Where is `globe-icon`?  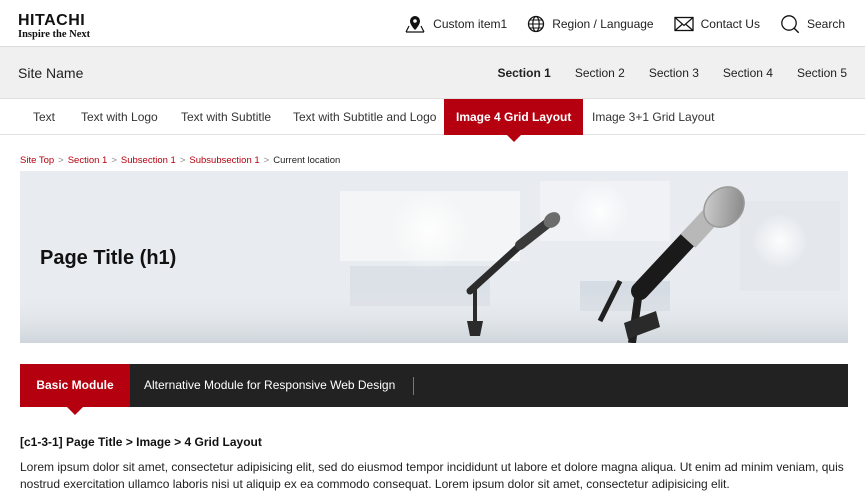
globe-icon is located at coordinates (536, 23).